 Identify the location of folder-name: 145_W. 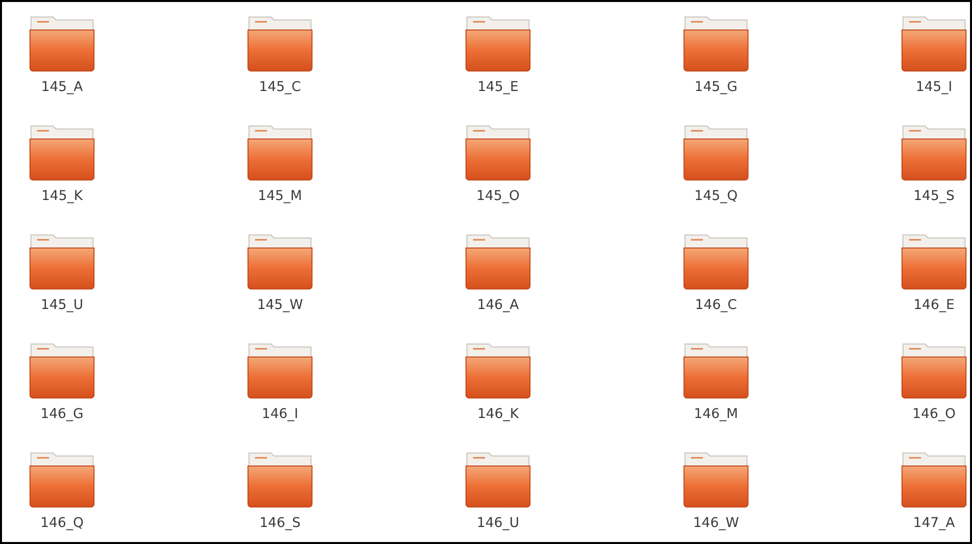
(280, 305).